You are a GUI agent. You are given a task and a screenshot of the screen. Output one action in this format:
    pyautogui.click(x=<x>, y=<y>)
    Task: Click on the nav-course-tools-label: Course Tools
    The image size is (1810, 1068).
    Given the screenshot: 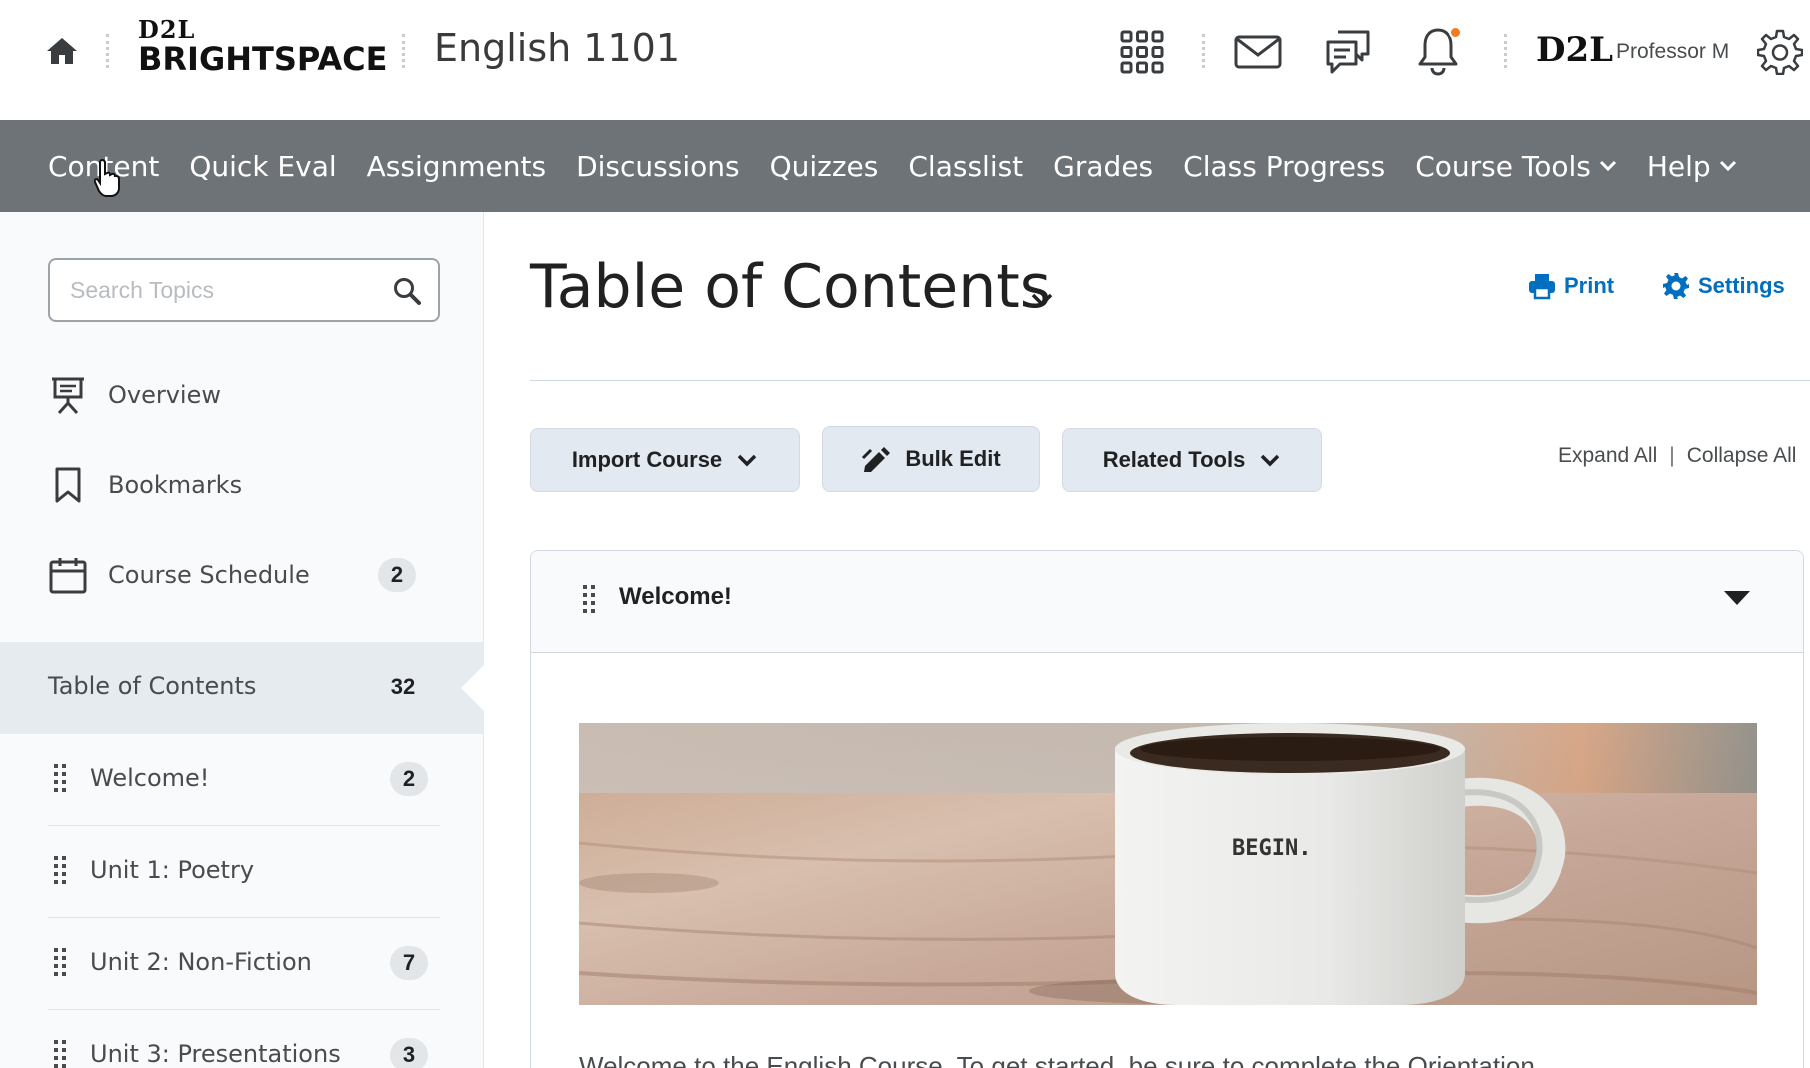 What is the action you would take?
    pyautogui.click(x=1503, y=166)
    